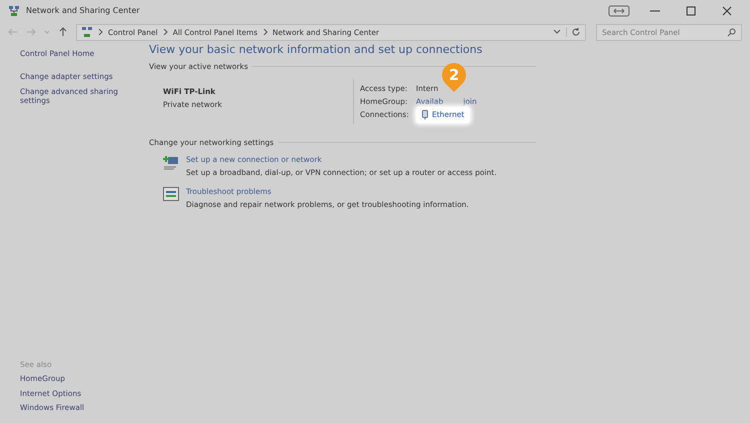  What do you see at coordinates (171, 163) in the screenshot?
I see `network-setup-icon` at bounding box center [171, 163].